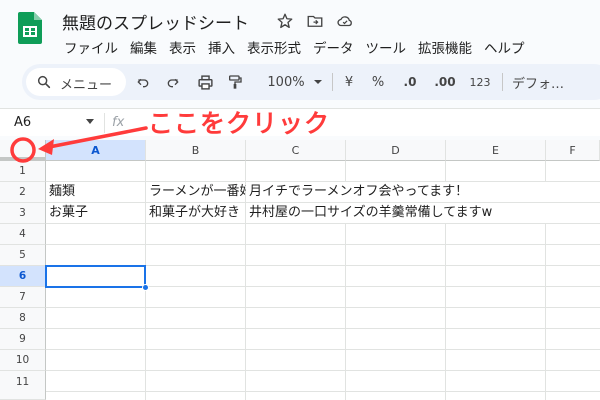 This screenshot has width=600, height=400. I want to click on menu-help: ヘルプ, so click(504, 47).